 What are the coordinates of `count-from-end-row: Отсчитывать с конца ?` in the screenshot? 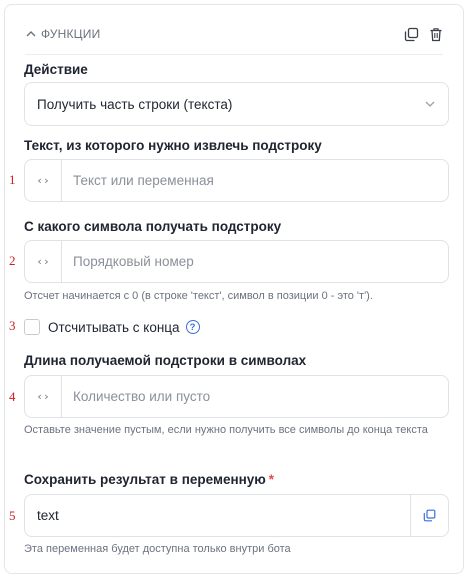 It's located at (112, 327).